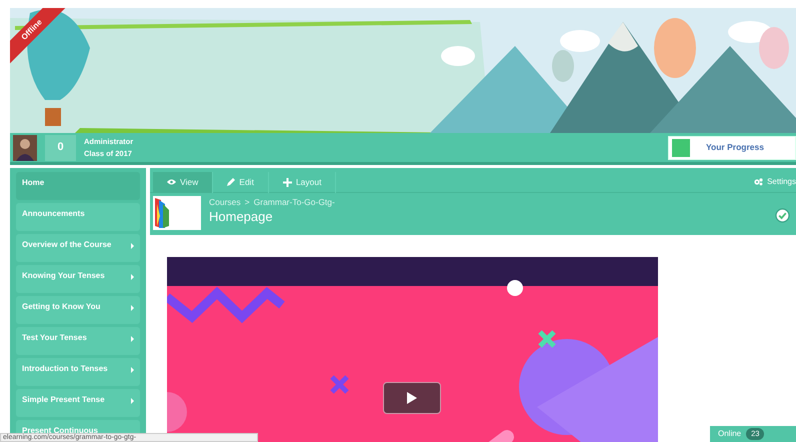 This screenshot has width=796, height=442. I want to click on sidebar-item: Simple Present Tense, so click(78, 403).